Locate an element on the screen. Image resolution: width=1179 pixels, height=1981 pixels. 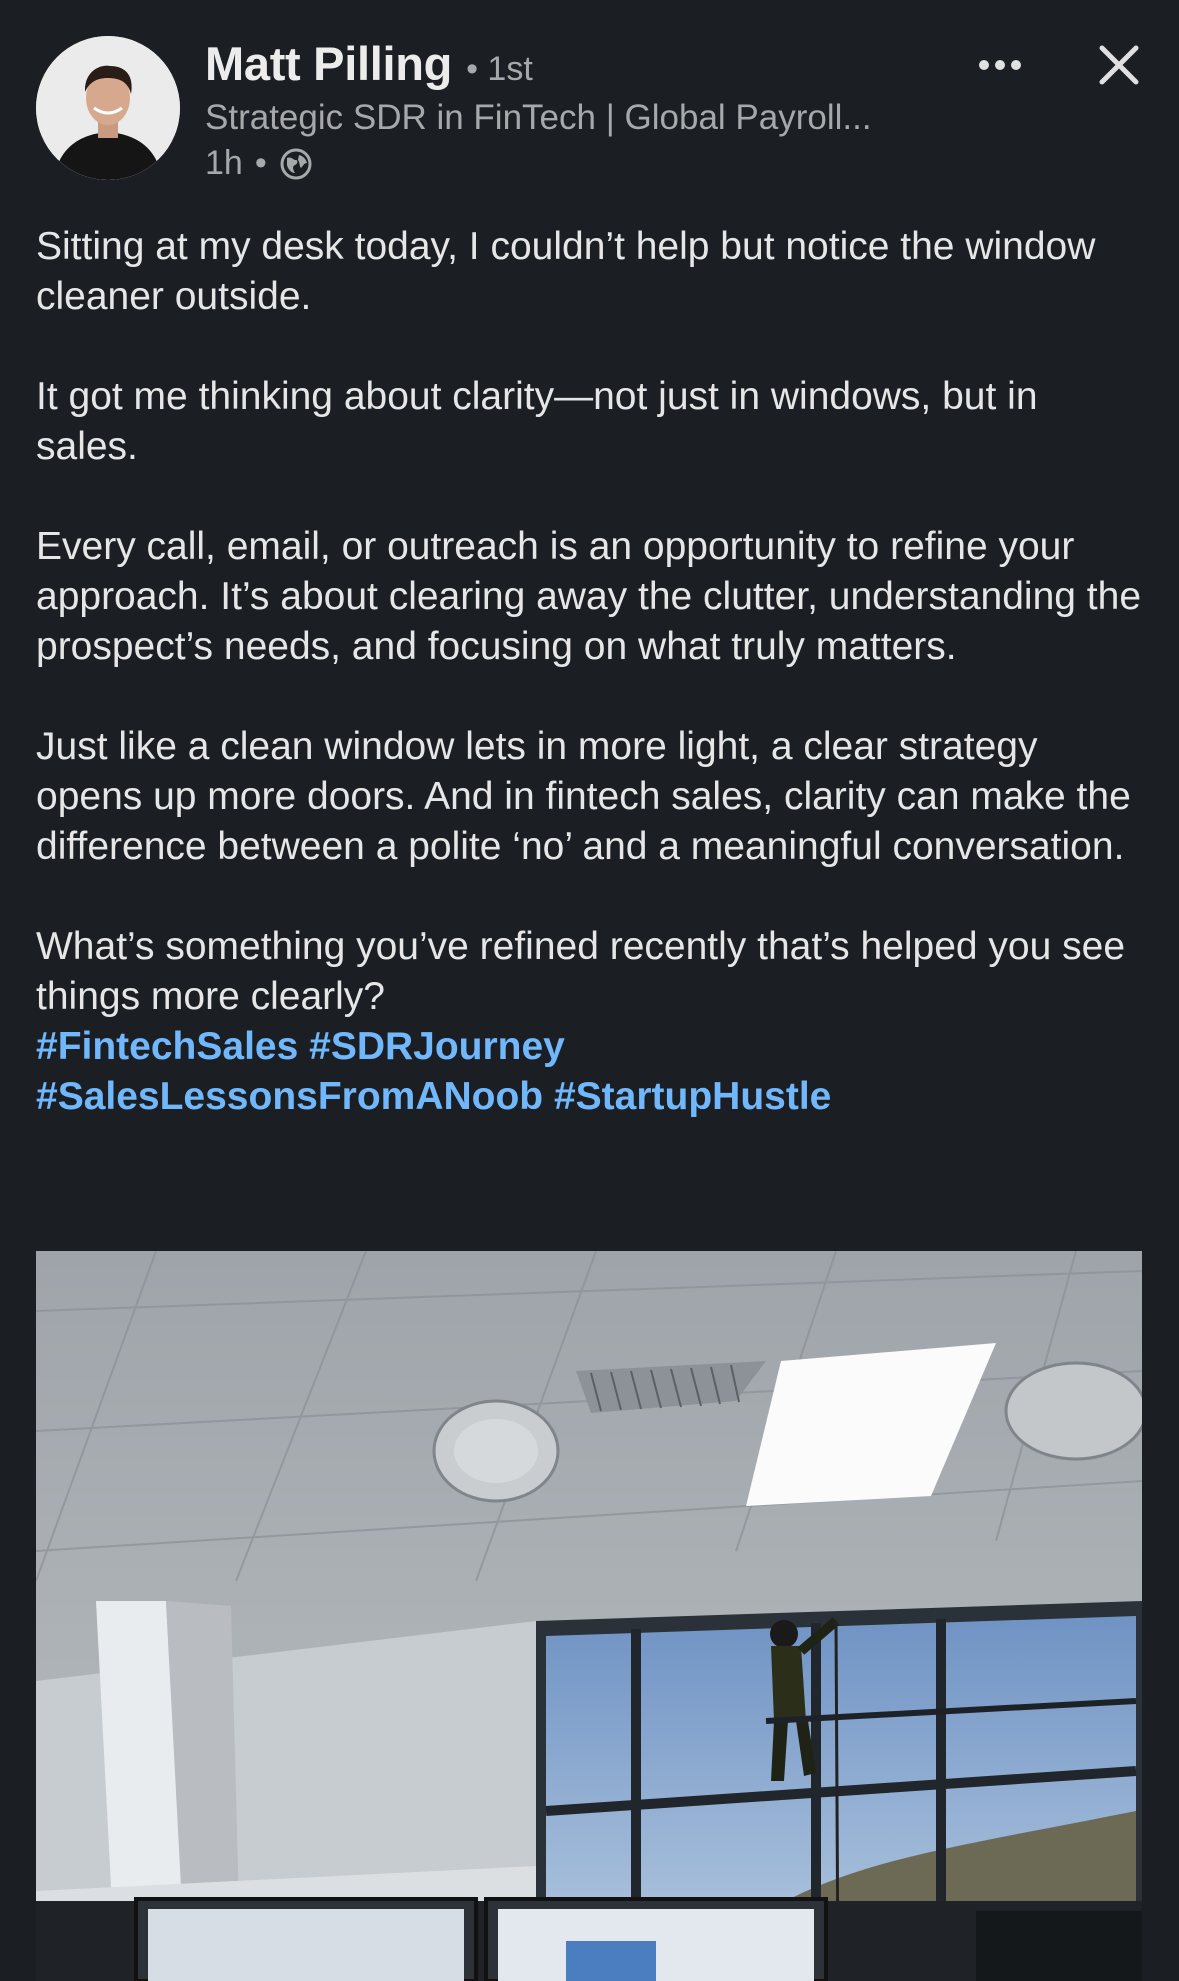
more-options-button is located at coordinates (1000, 65).